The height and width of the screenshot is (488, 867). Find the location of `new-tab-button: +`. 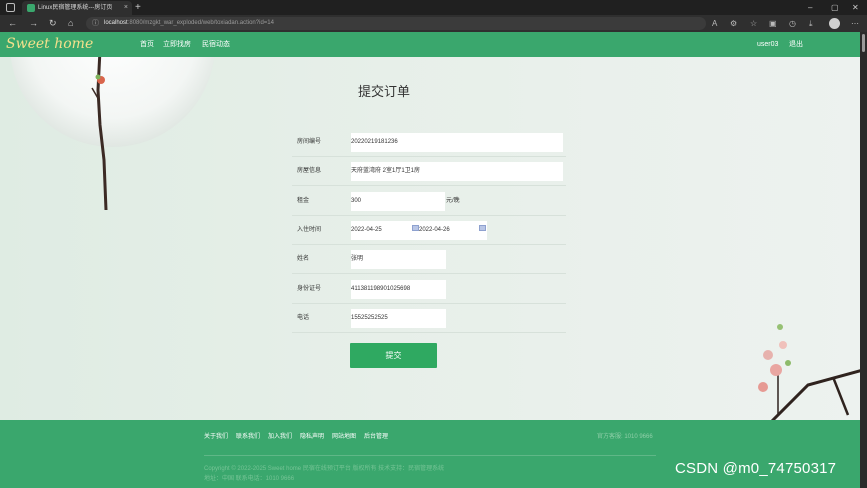

new-tab-button: + is located at coordinates (138, 7).